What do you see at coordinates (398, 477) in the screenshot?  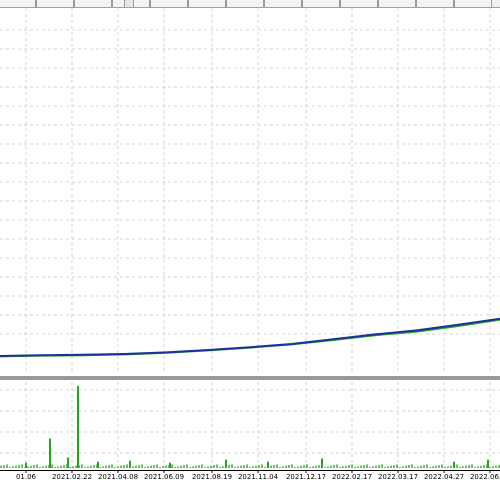 I see `x-tick-label: 2022.03.17` at bounding box center [398, 477].